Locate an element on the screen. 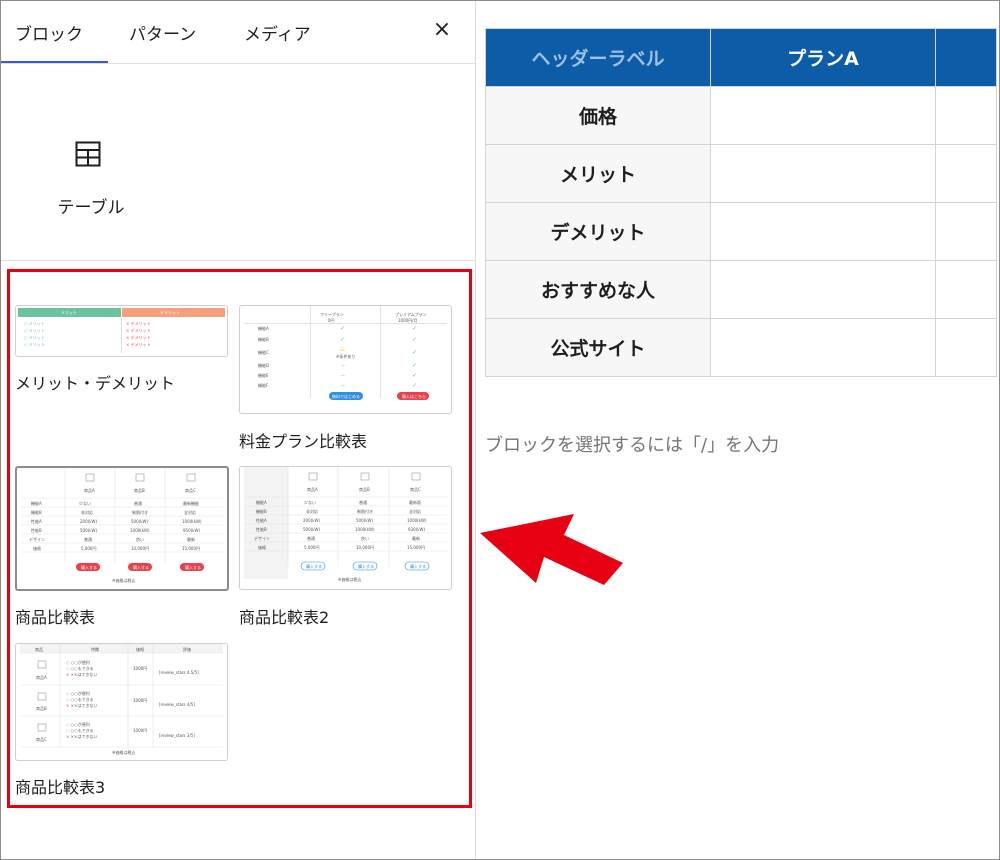 This screenshot has height=860, width=1000. tab-patterns: パターン is located at coordinates (162, 32).